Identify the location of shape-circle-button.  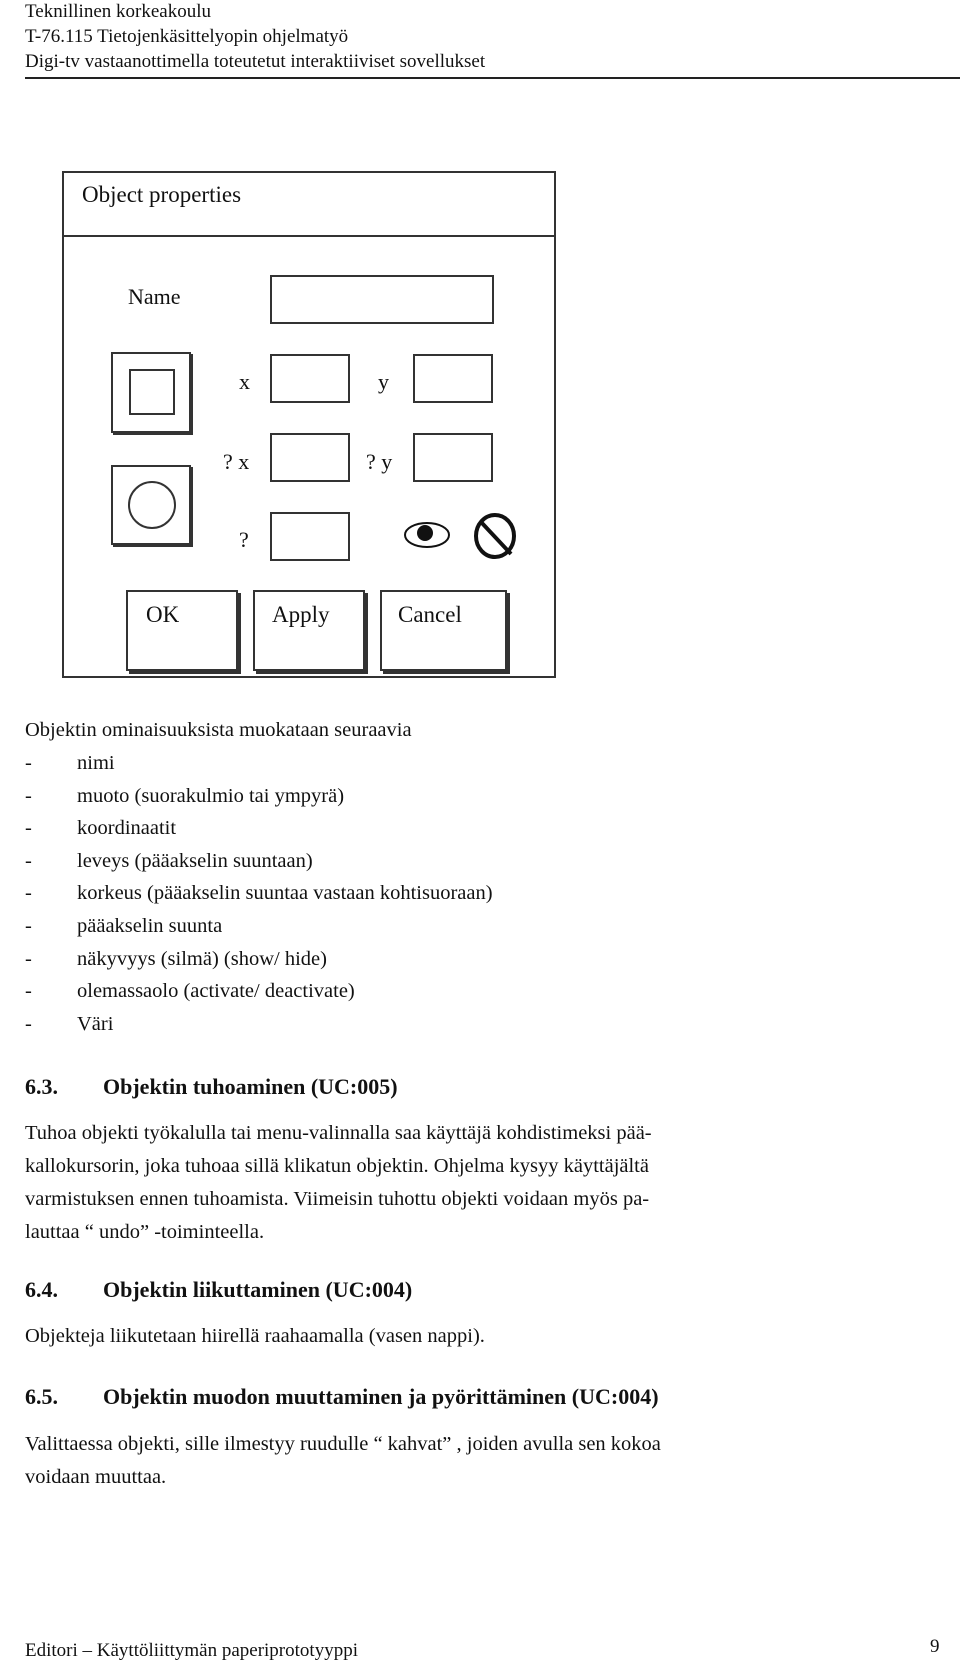
(151, 505).